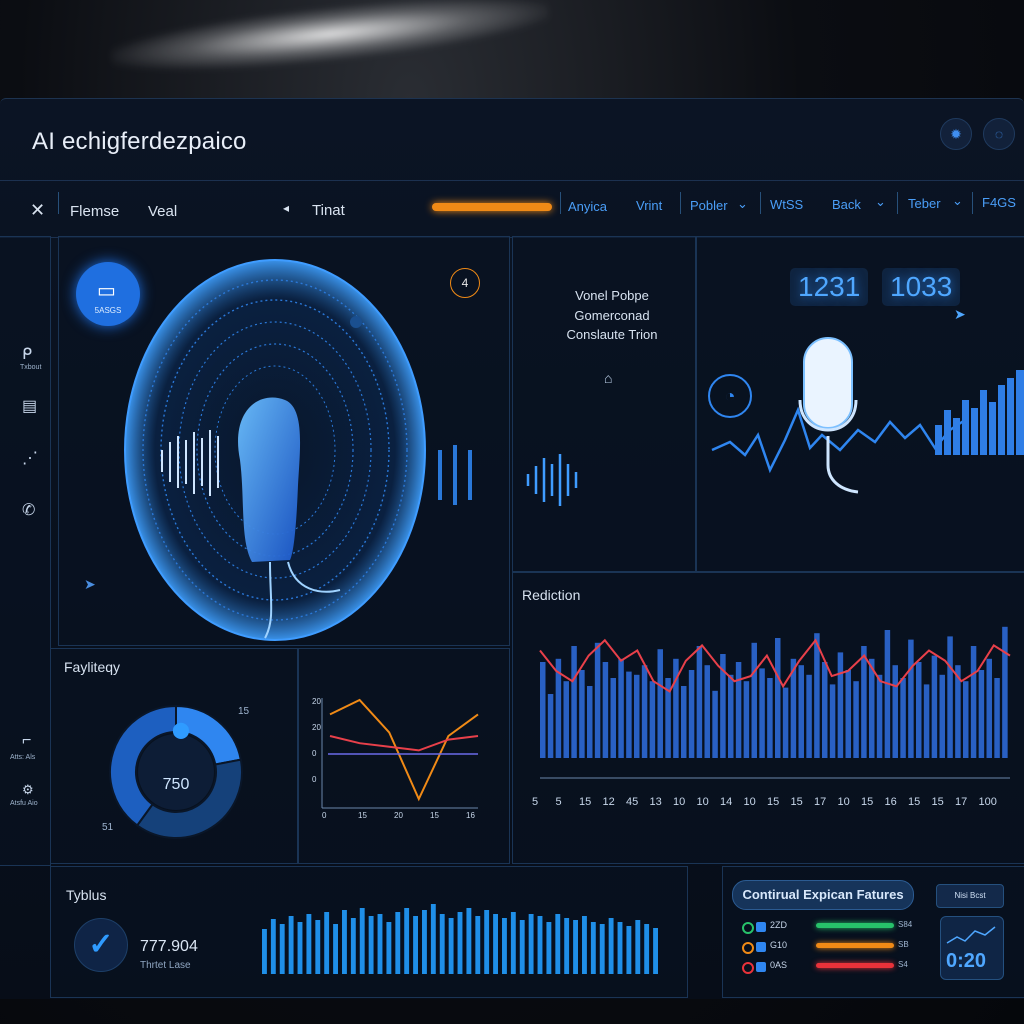  Describe the element at coordinates (726, 802) in the screenshot. I see `x-tick-label: 14` at that location.